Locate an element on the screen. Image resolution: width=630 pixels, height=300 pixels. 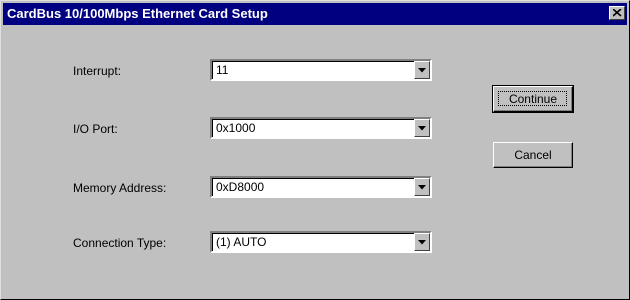
io-port-dropdown-button is located at coordinates (422, 128).